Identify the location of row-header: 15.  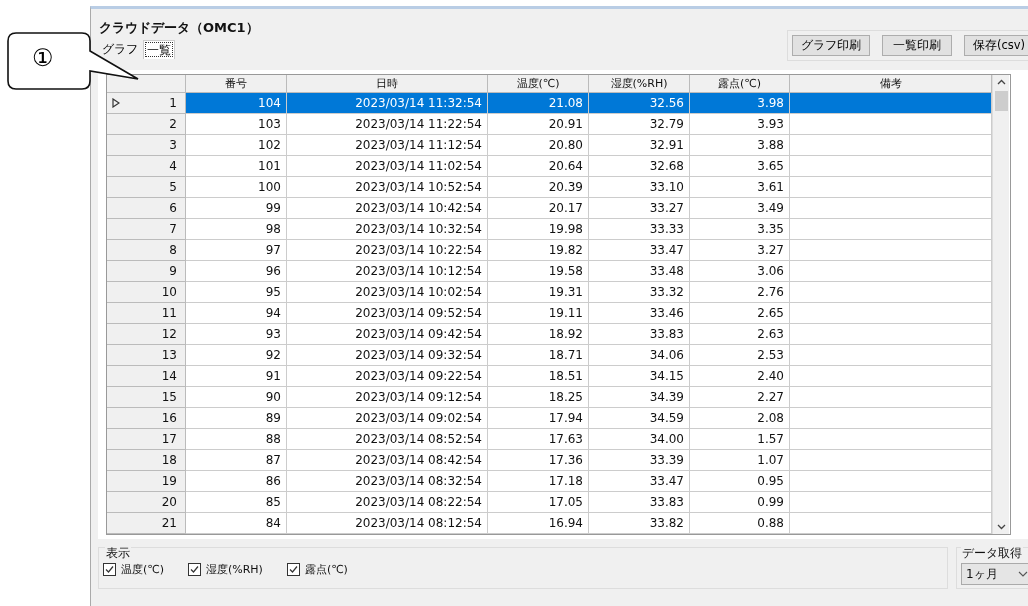
(146, 397).